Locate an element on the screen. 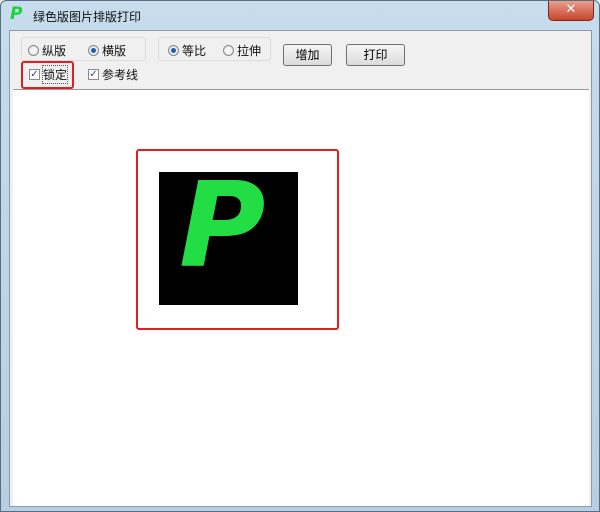 This screenshot has width=600, height=512. guides-checkbox: ✓ 参考线 is located at coordinates (113, 74).